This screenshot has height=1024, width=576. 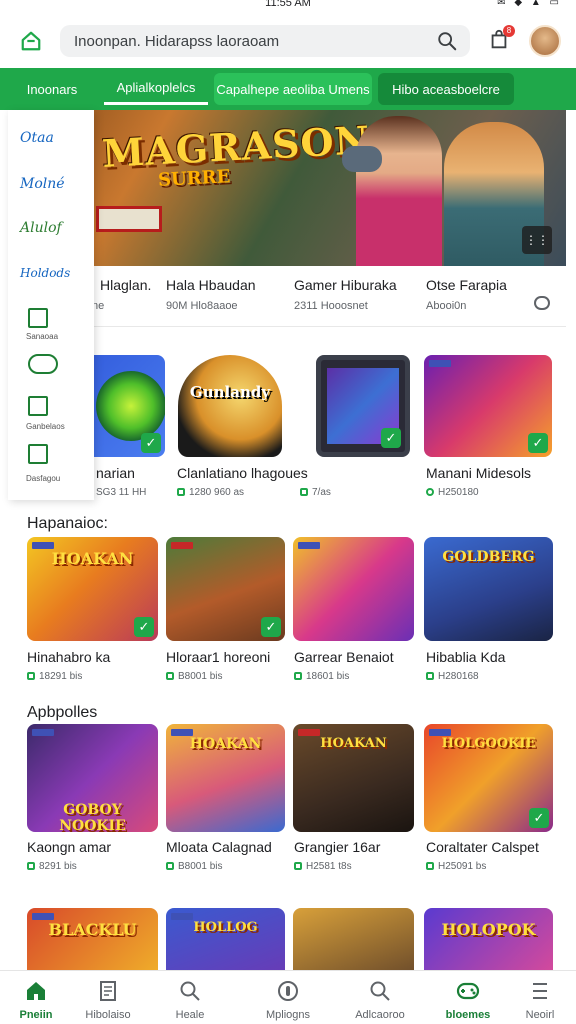 What do you see at coordinates (129, 219) in the screenshot?
I see `hero-badge` at bounding box center [129, 219].